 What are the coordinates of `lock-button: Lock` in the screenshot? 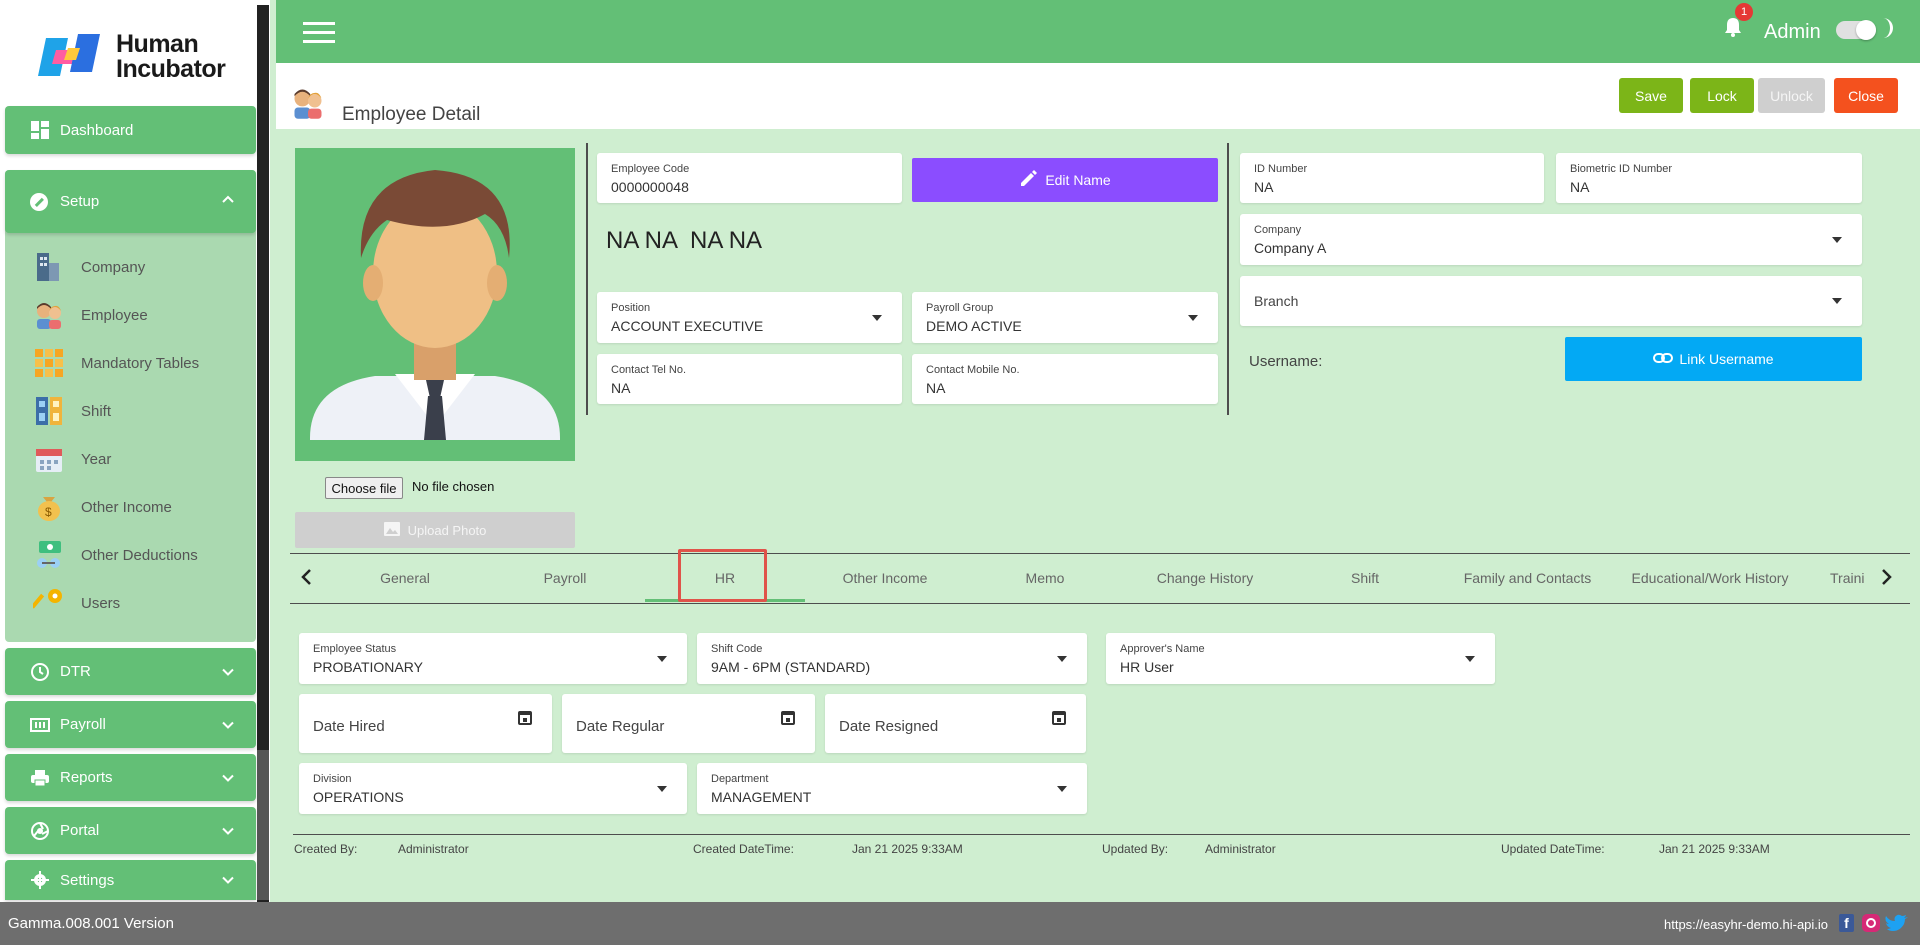 It's located at (1722, 95).